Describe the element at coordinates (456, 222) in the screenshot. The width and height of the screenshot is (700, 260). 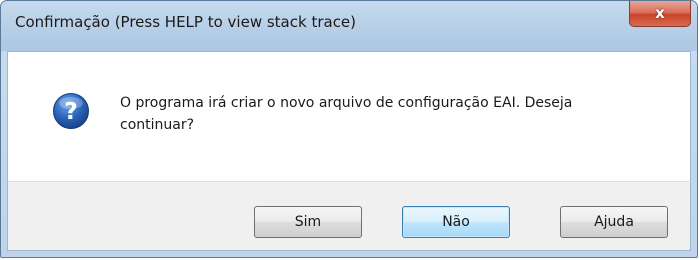
I see `no-button: Não` at that location.